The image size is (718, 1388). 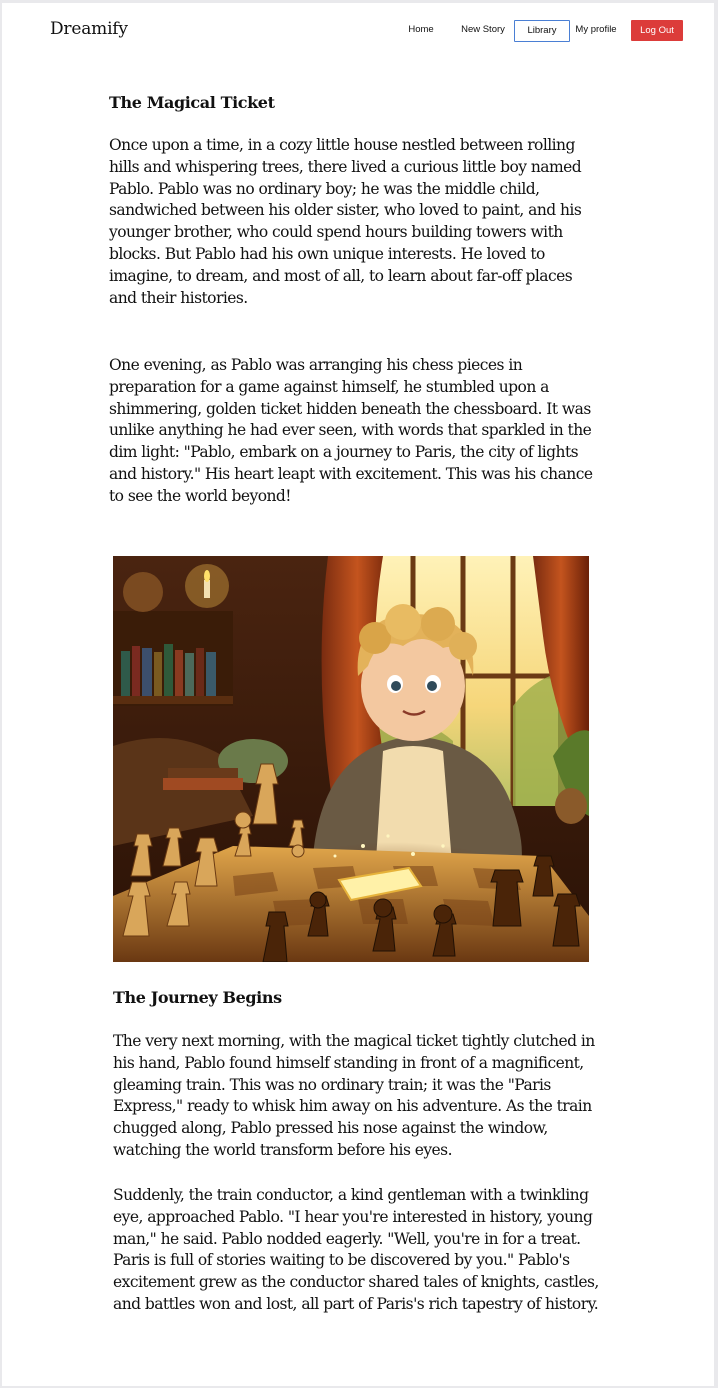 What do you see at coordinates (596, 30) in the screenshot?
I see `nav-my-profile-link: My profile` at bounding box center [596, 30].